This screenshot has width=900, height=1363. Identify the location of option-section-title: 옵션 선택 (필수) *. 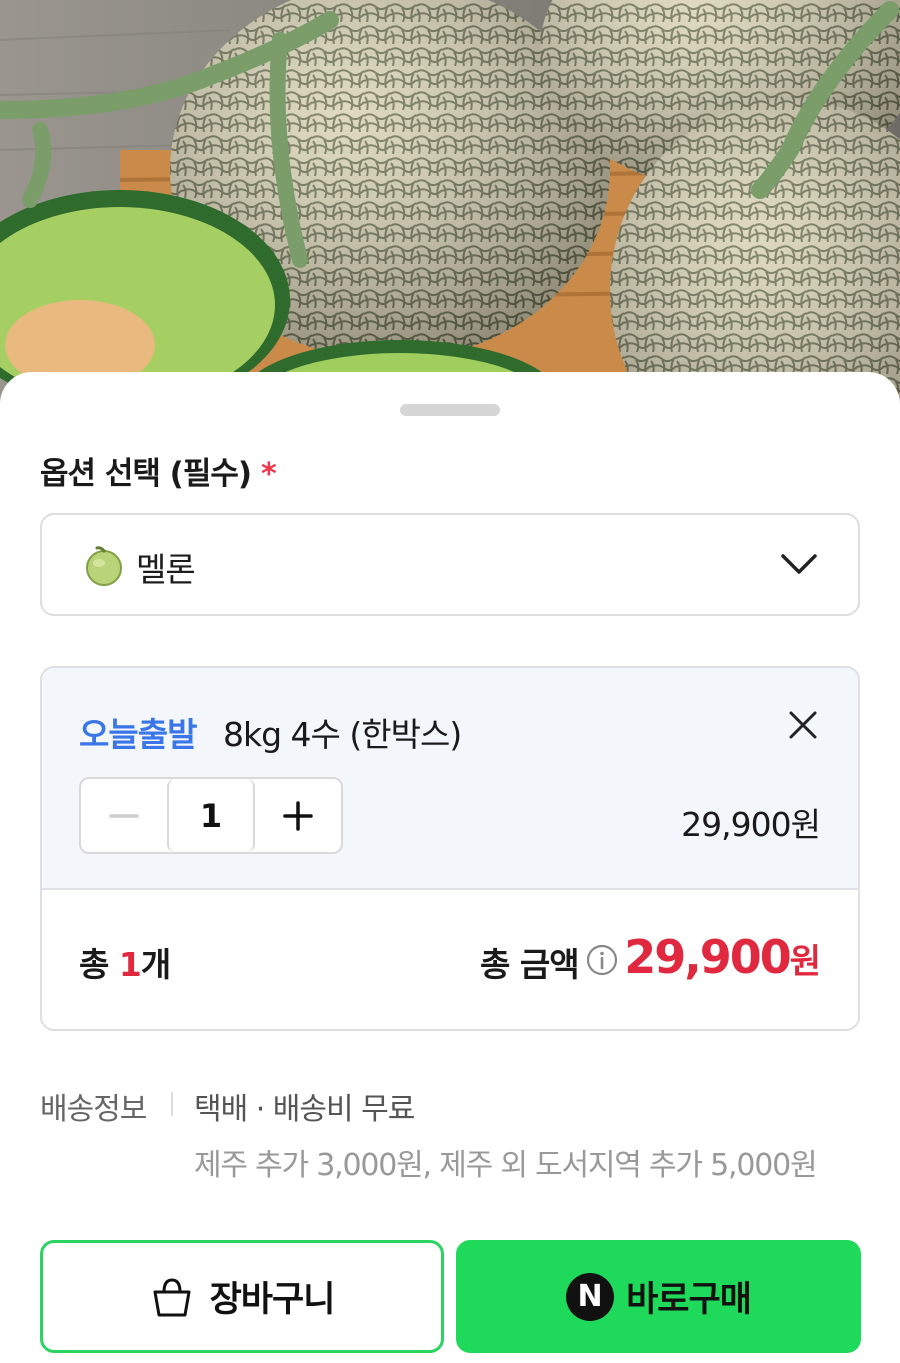
(158, 470).